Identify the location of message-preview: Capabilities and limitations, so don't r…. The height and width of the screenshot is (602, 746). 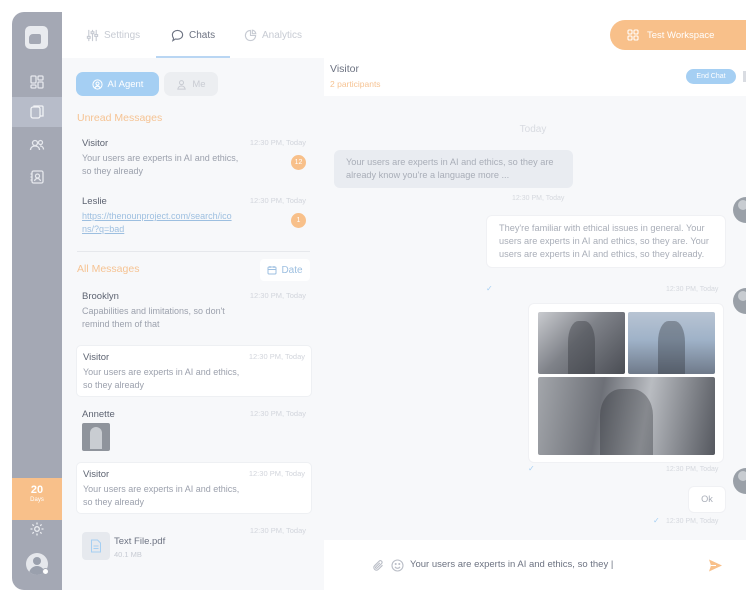
(153, 317).